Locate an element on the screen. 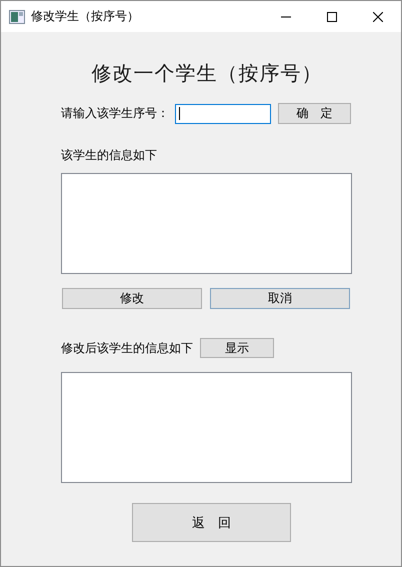 The height and width of the screenshot is (567, 402). serial-number-field is located at coordinates (223, 114).